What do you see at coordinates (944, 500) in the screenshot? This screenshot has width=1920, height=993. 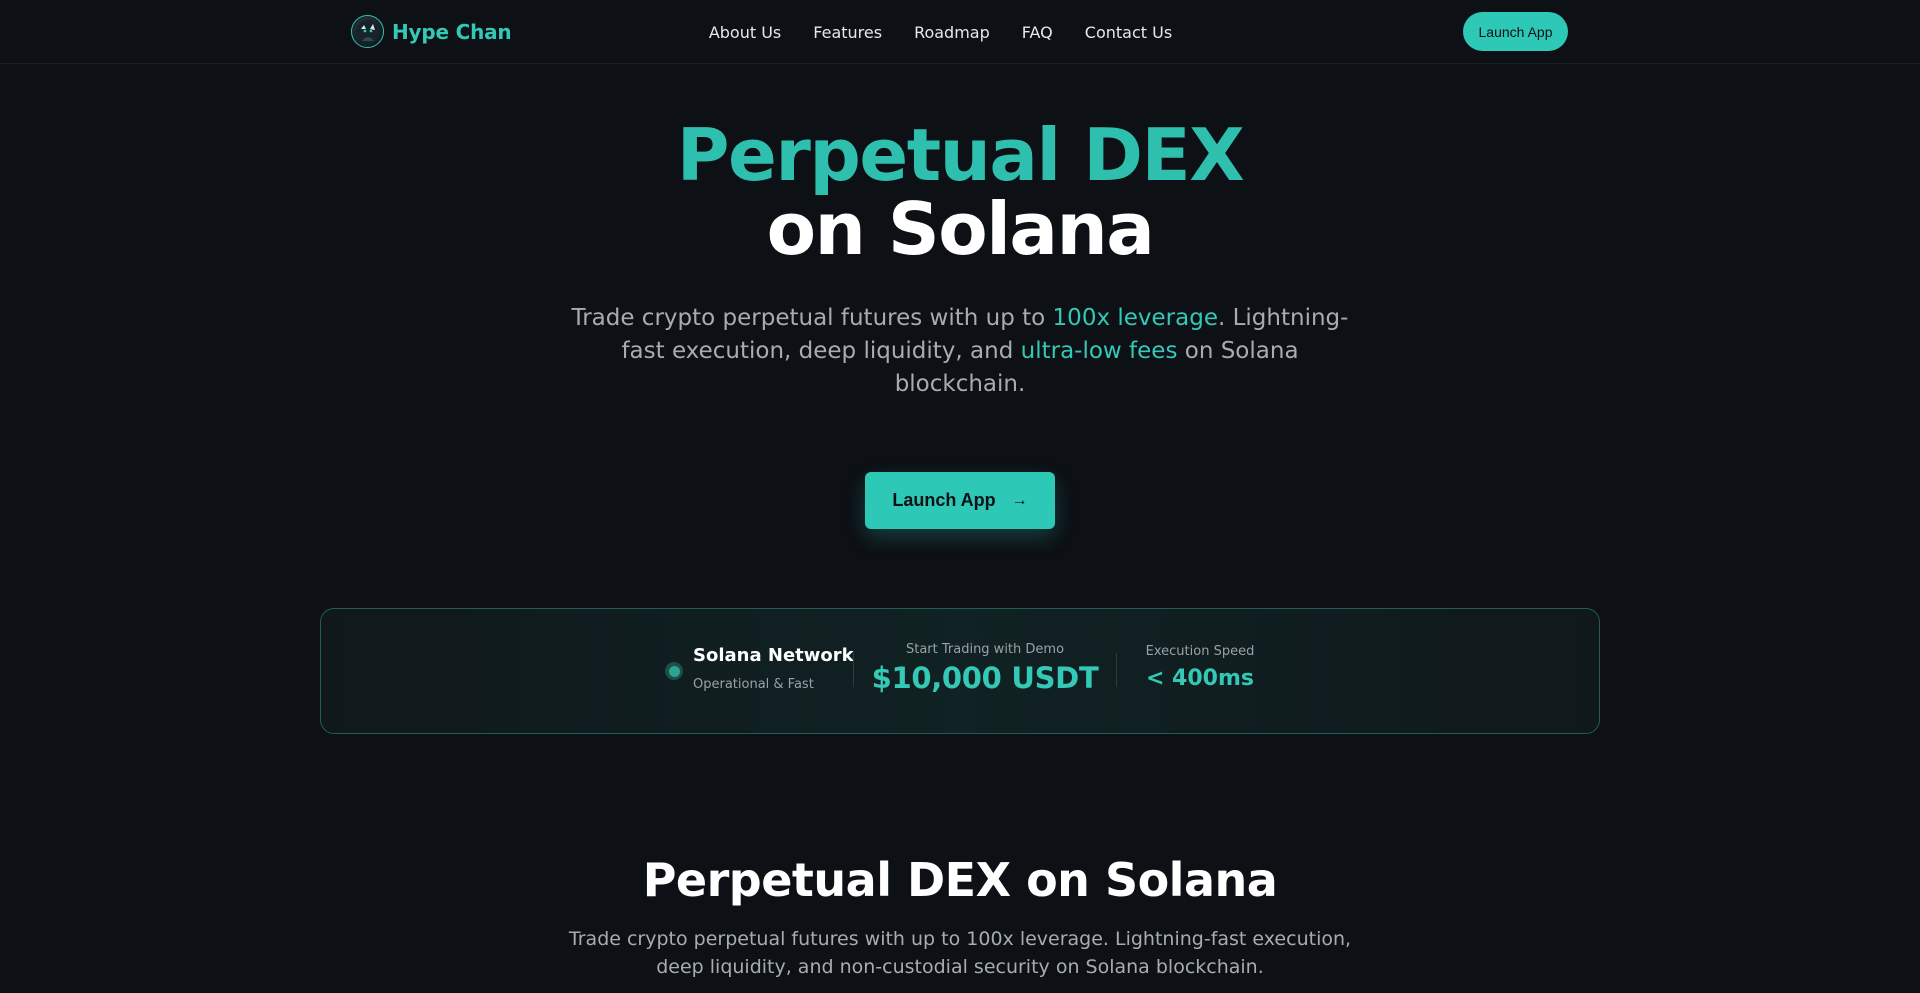 I see `hero-launch-app-label: Launch App` at bounding box center [944, 500].